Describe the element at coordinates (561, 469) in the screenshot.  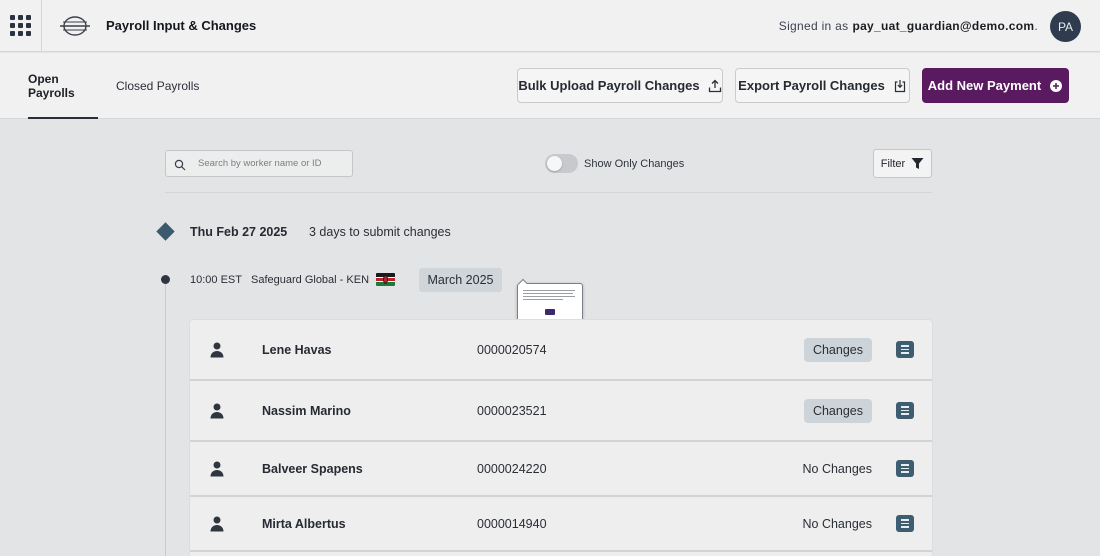
I see `table-row: Balveer Spapens 0000024220 No Changes` at that location.